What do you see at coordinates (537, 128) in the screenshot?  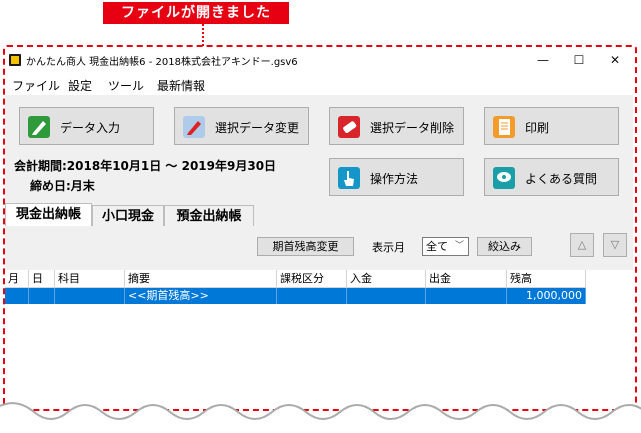 I see `print-label: 印刷` at bounding box center [537, 128].